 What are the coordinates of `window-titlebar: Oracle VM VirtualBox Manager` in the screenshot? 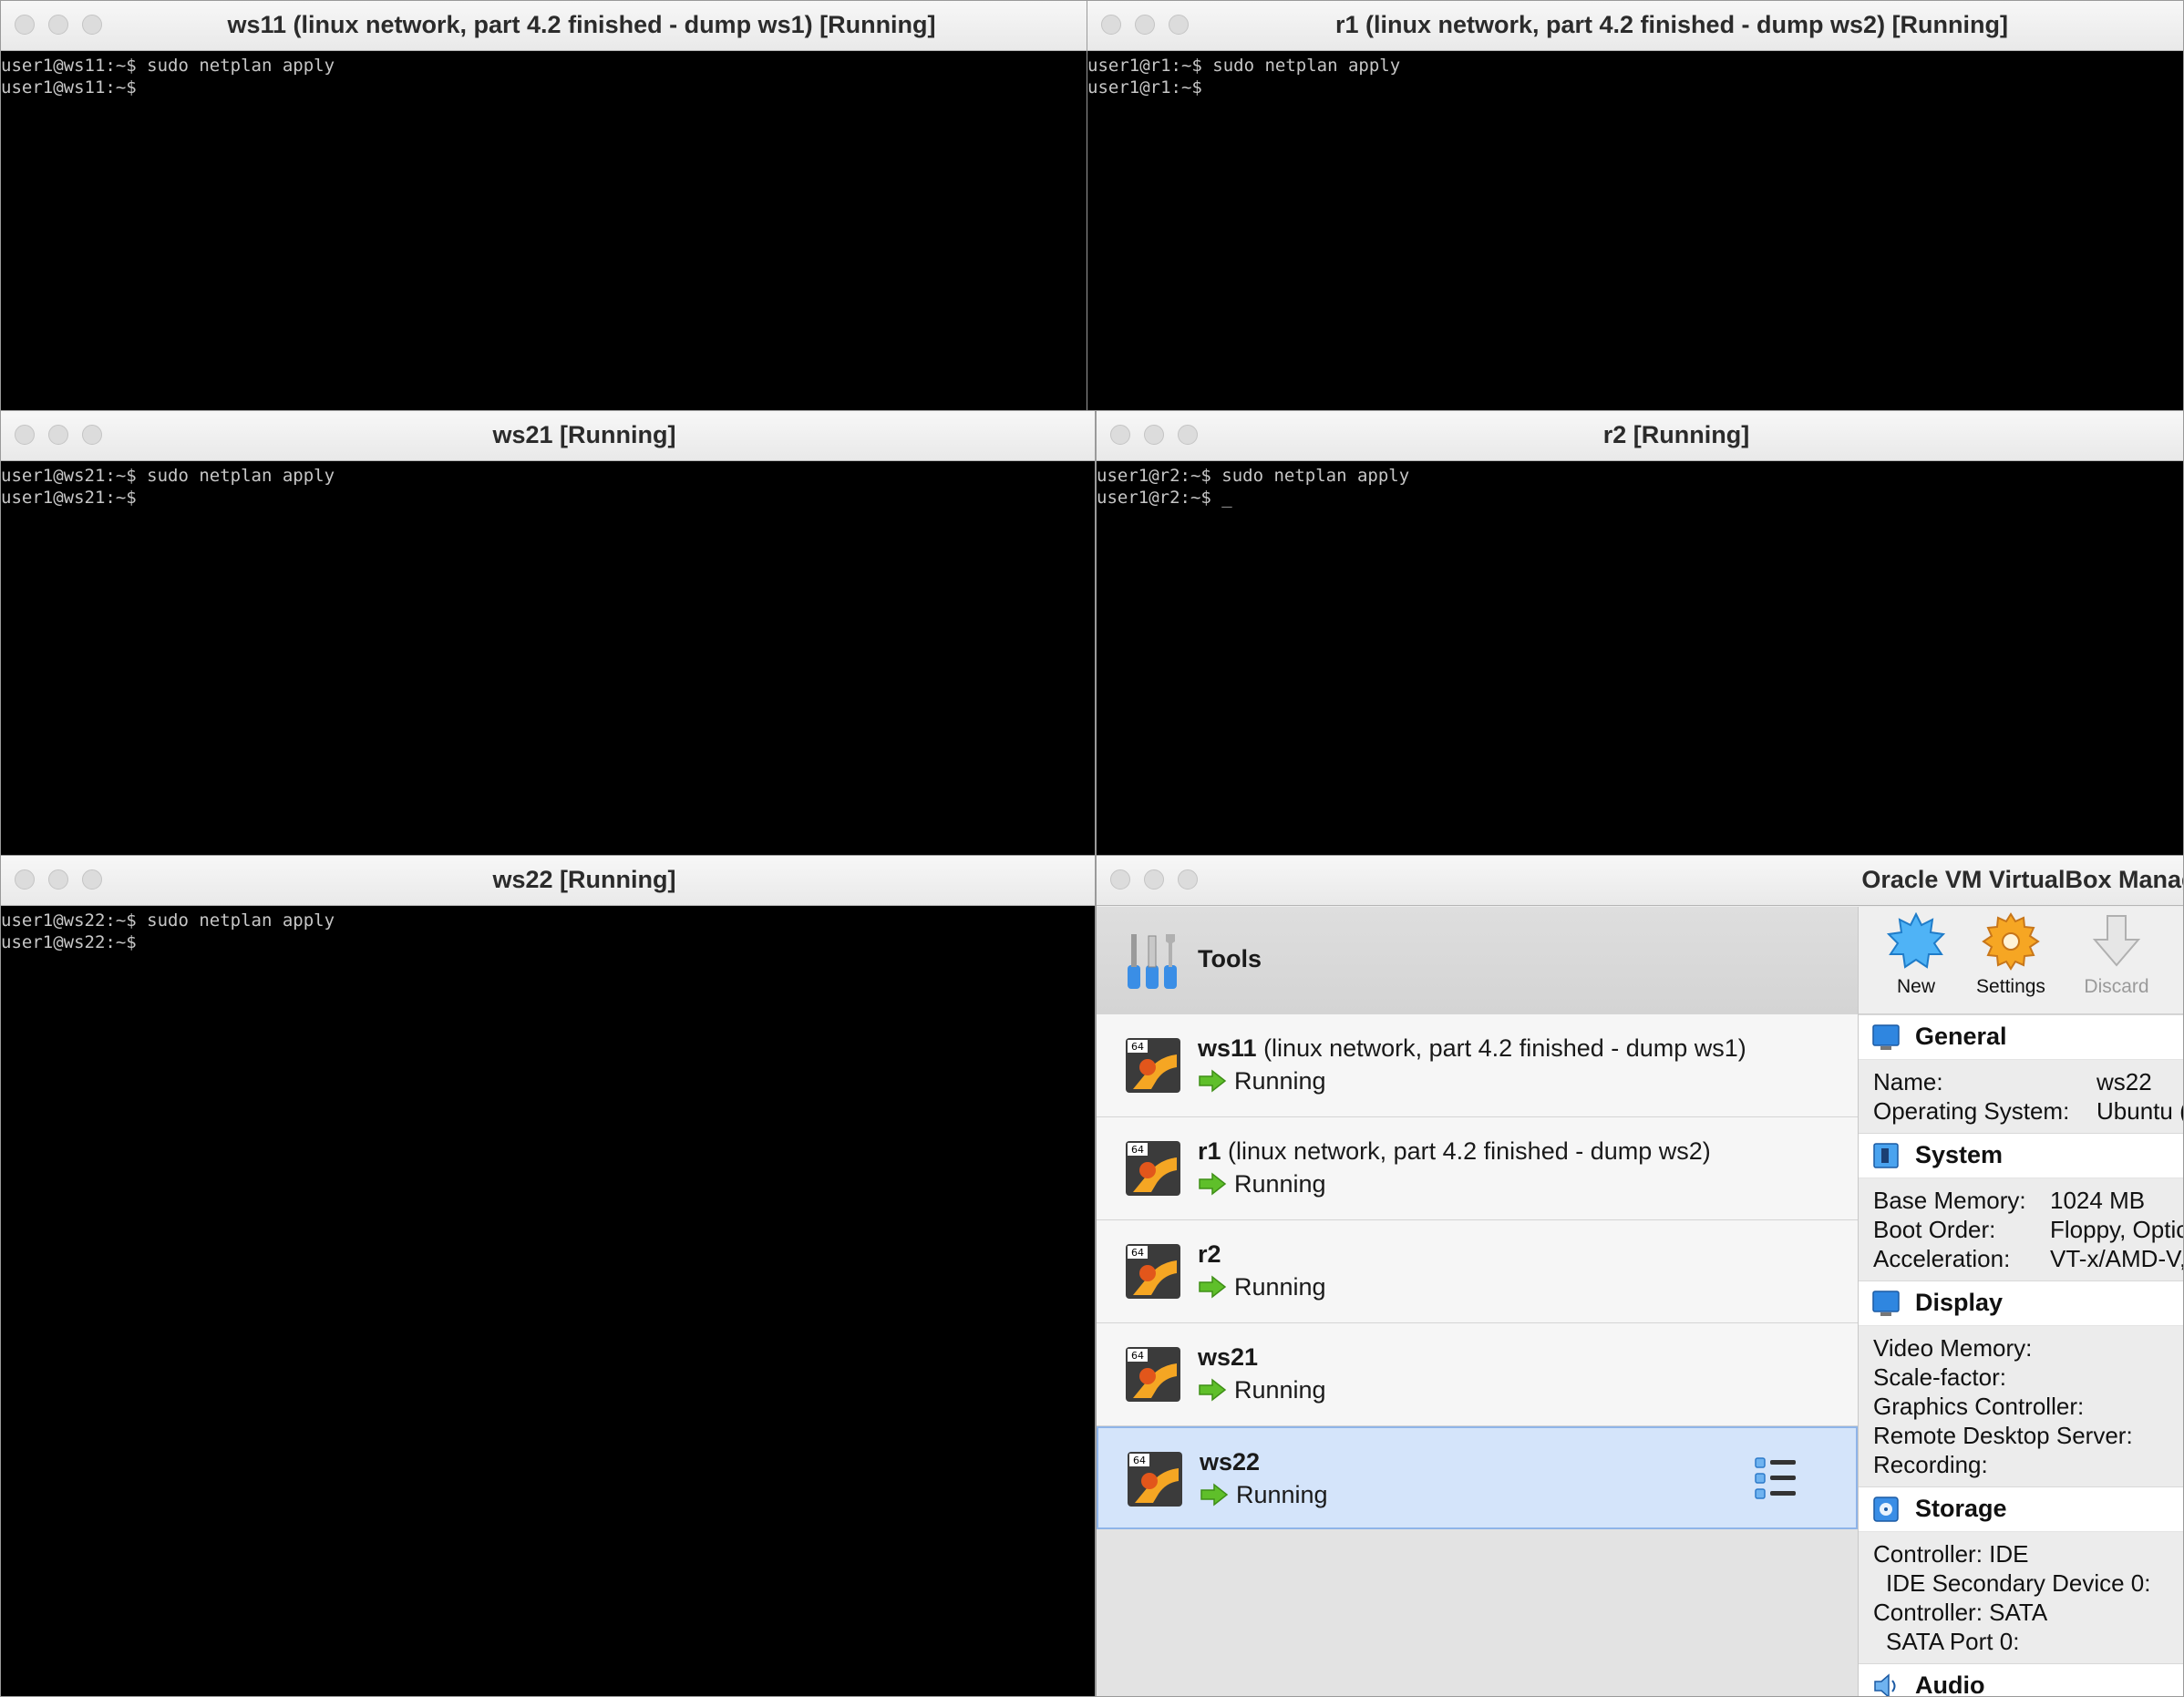 It's located at (1640, 881).